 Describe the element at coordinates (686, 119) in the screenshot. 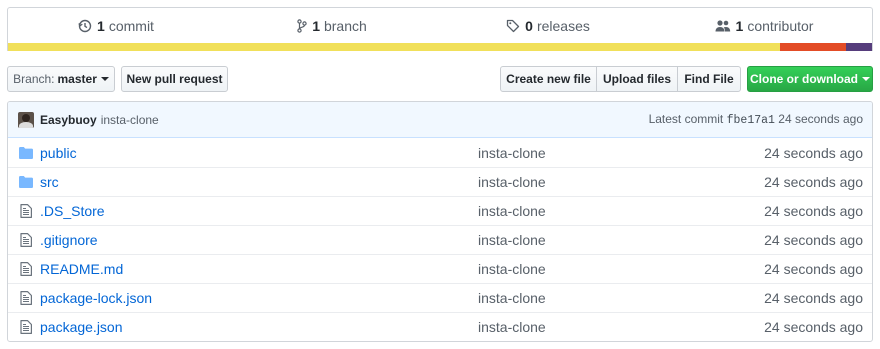

I see `latest-commit-label: Latest commit` at that location.